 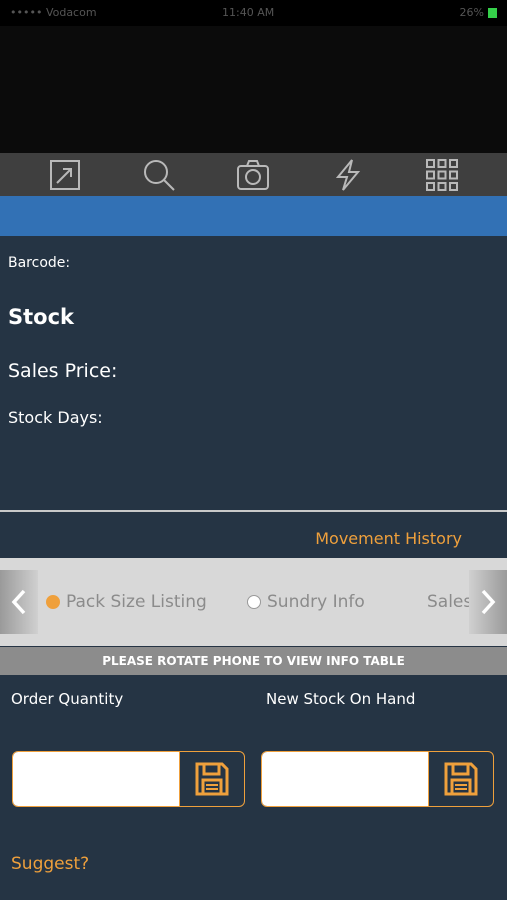 I want to click on tab-pack-size-listing: Pack Size Listing, so click(x=126, y=602).